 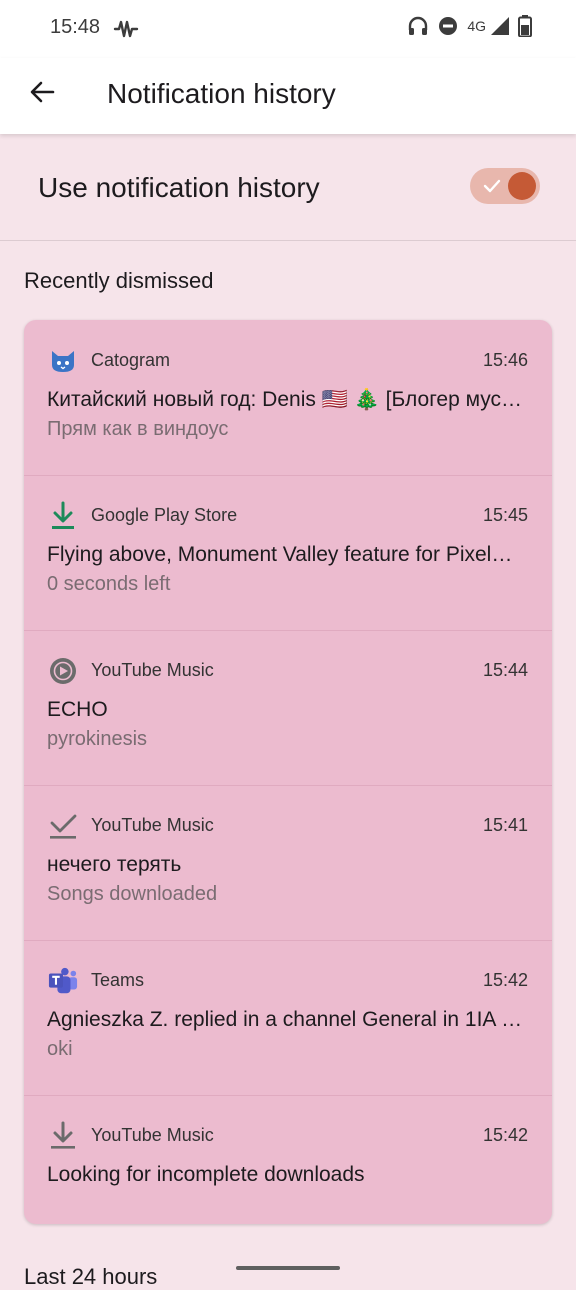 What do you see at coordinates (505, 186) in the screenshot?
I see `notification-history-switch` at bounding box center [505, 186].